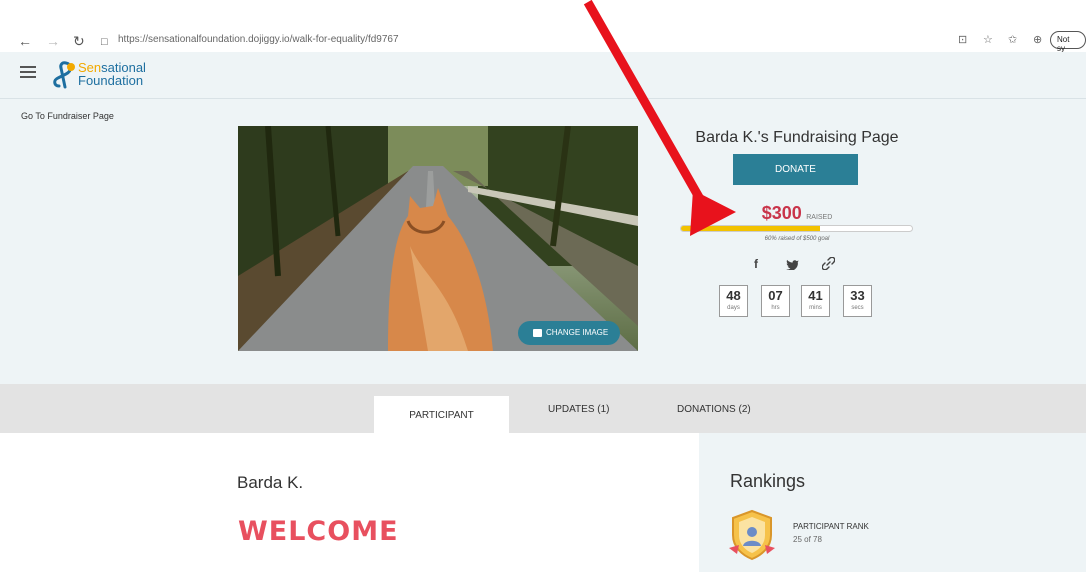 The height and width of the screenshot is (572, 1086). I want to click on change-image-button: CHANGE IMAGE, so click(569, 333).